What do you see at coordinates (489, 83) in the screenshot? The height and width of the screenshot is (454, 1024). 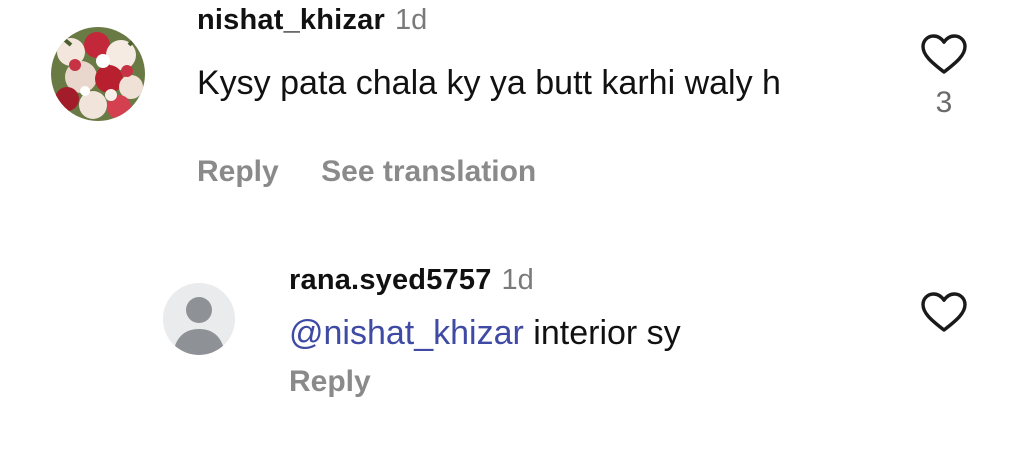 I see `comment-text: Kysy pata chala ky ya butt karhi waly h` at bounding box center [489, 83].